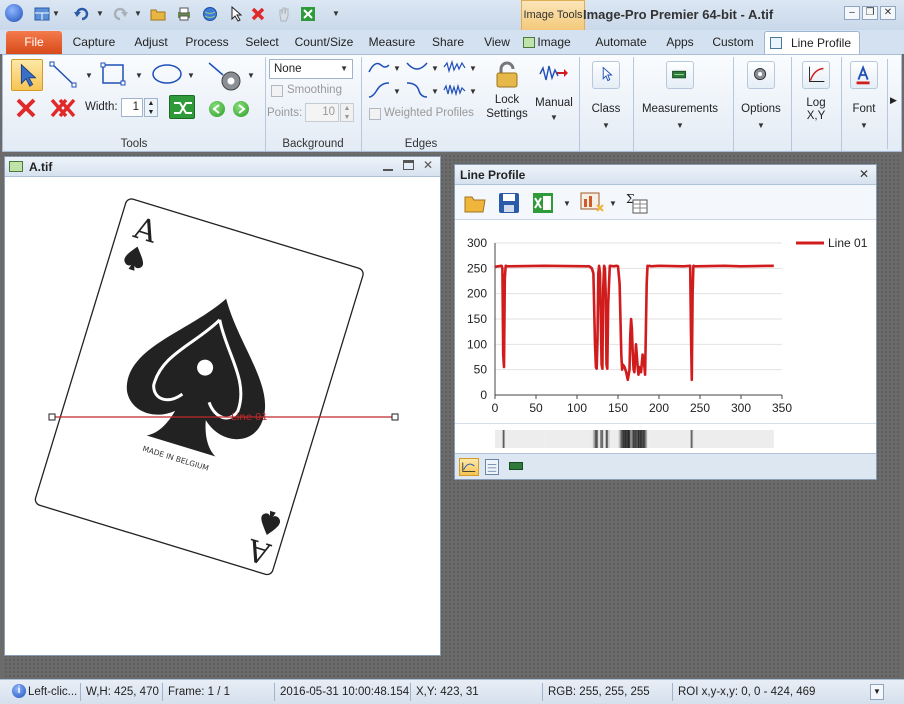 The image size is (904, 704). I want to click on line-settings-dropdown-icon: ▼, so click(251, 75).